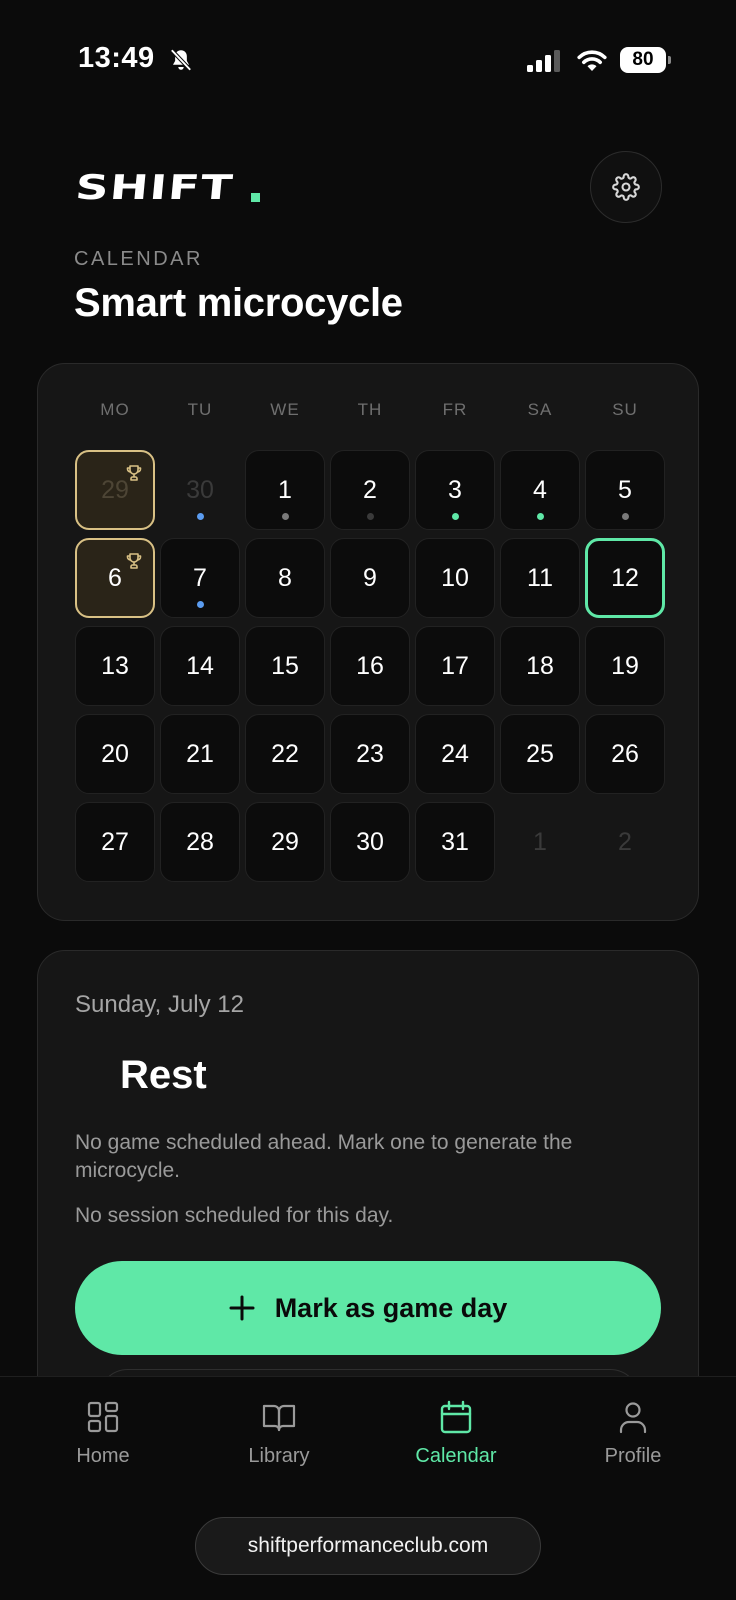  Describe the element at coordinates (455, 409) in the screenshot. I see `weekday-label: FR` at that location.